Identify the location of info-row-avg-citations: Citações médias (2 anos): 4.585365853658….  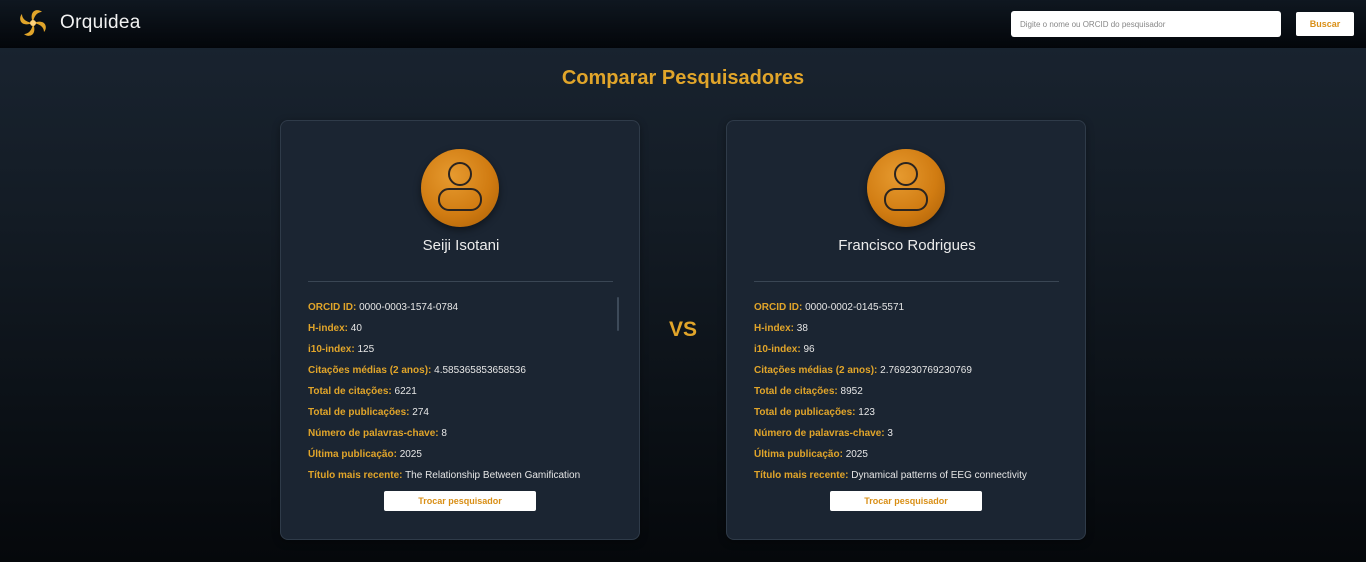
(460, 370).